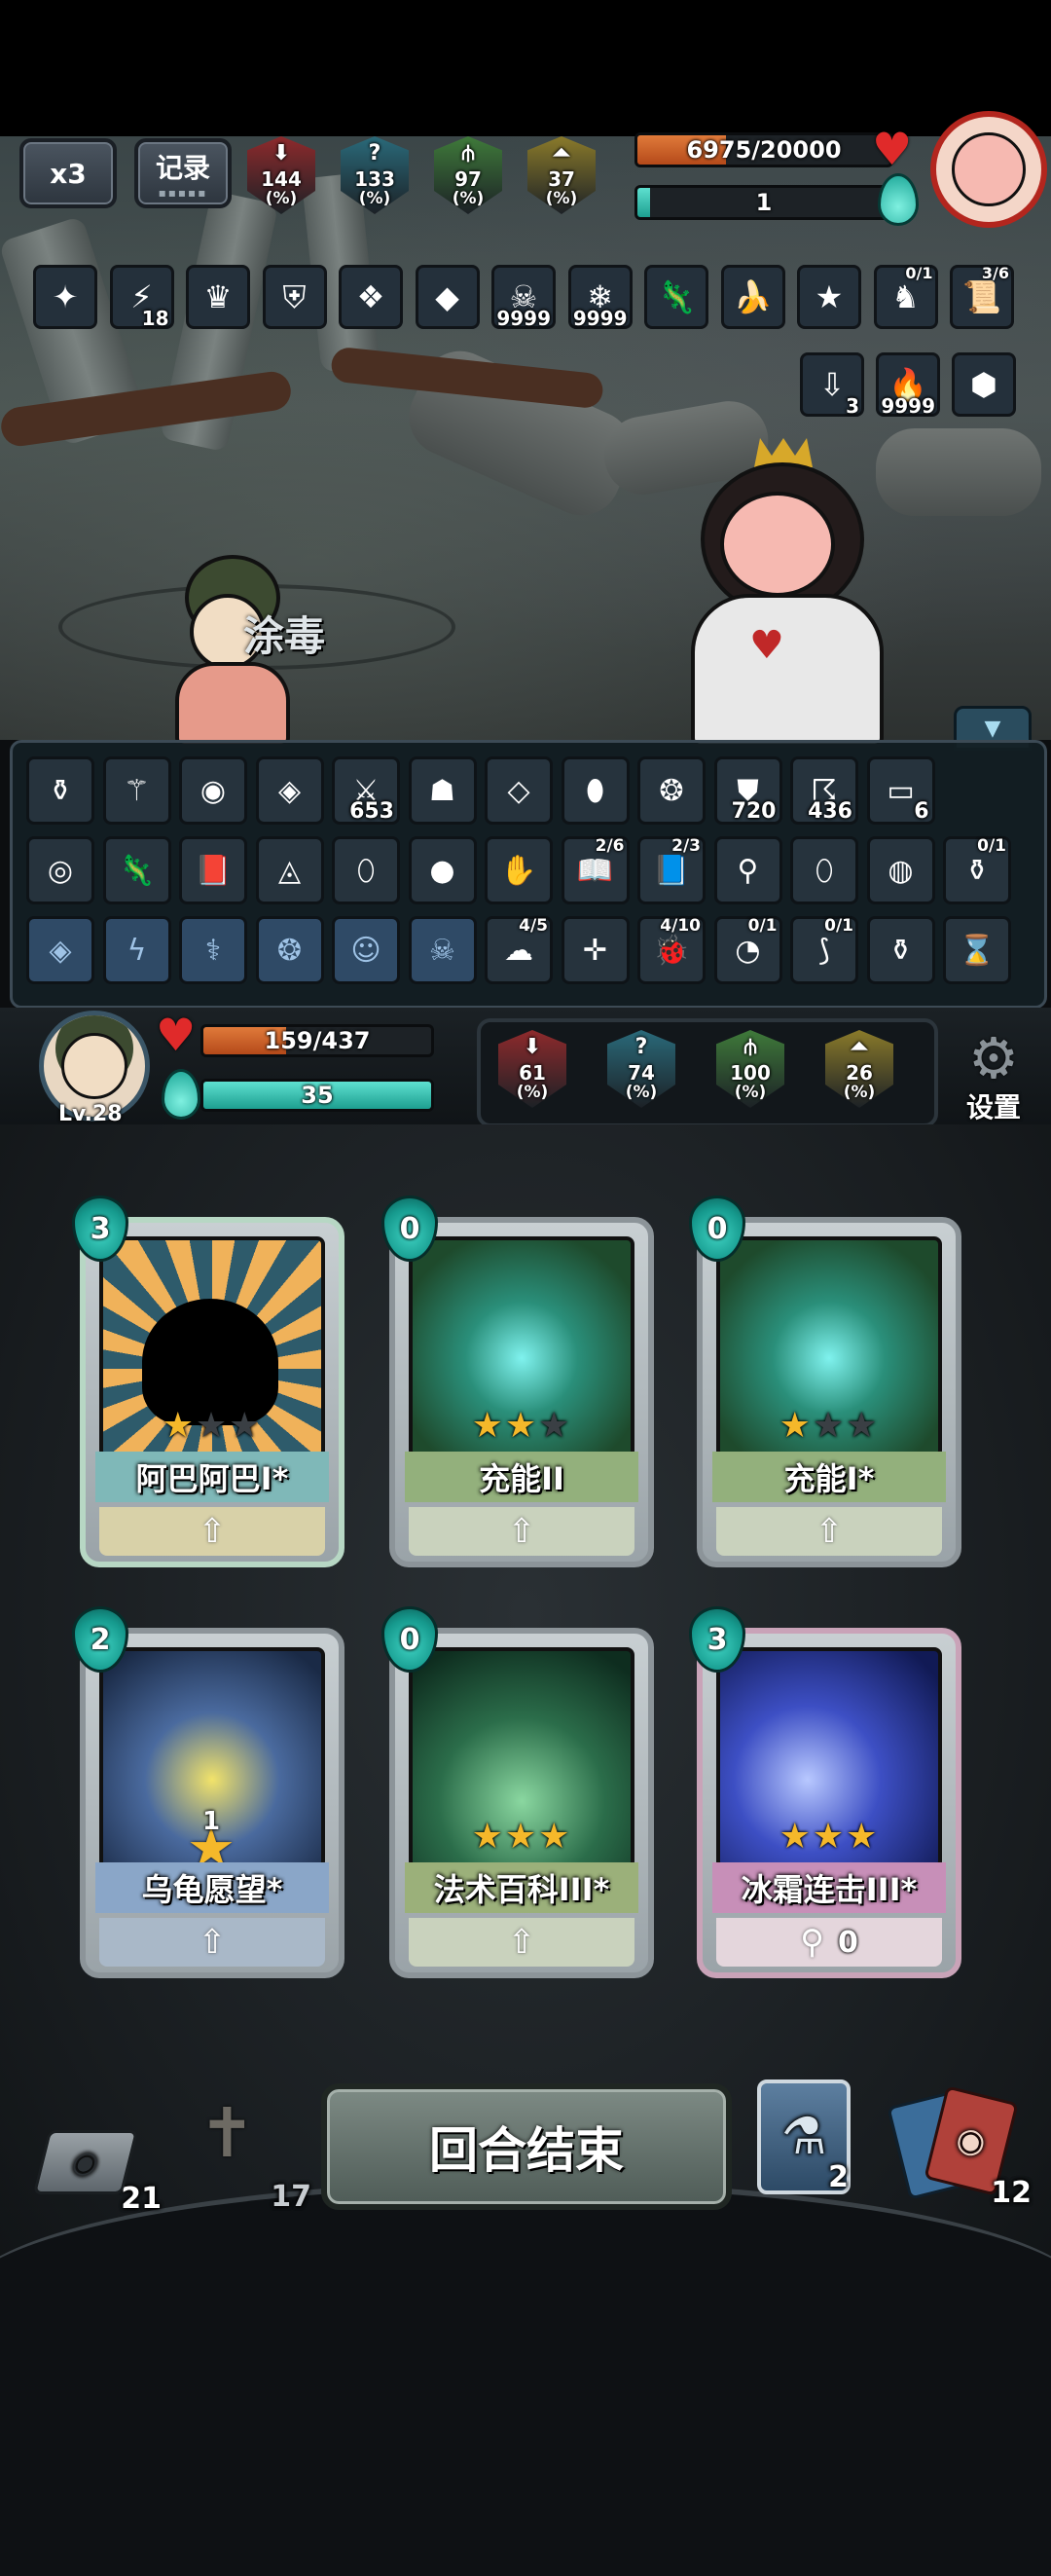 This screenshot has width=1051, height=2576. What do you see at coordinates (366, 950) in the screenshot?
I see `rune-face-icon: ☺` at bounding box center [366, 950].